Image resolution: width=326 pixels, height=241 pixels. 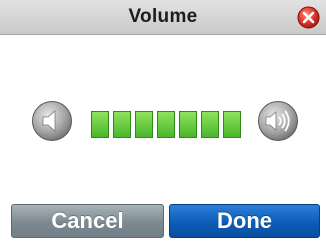 I want to click on speaker-low-icon, so click(x=52, y=121).